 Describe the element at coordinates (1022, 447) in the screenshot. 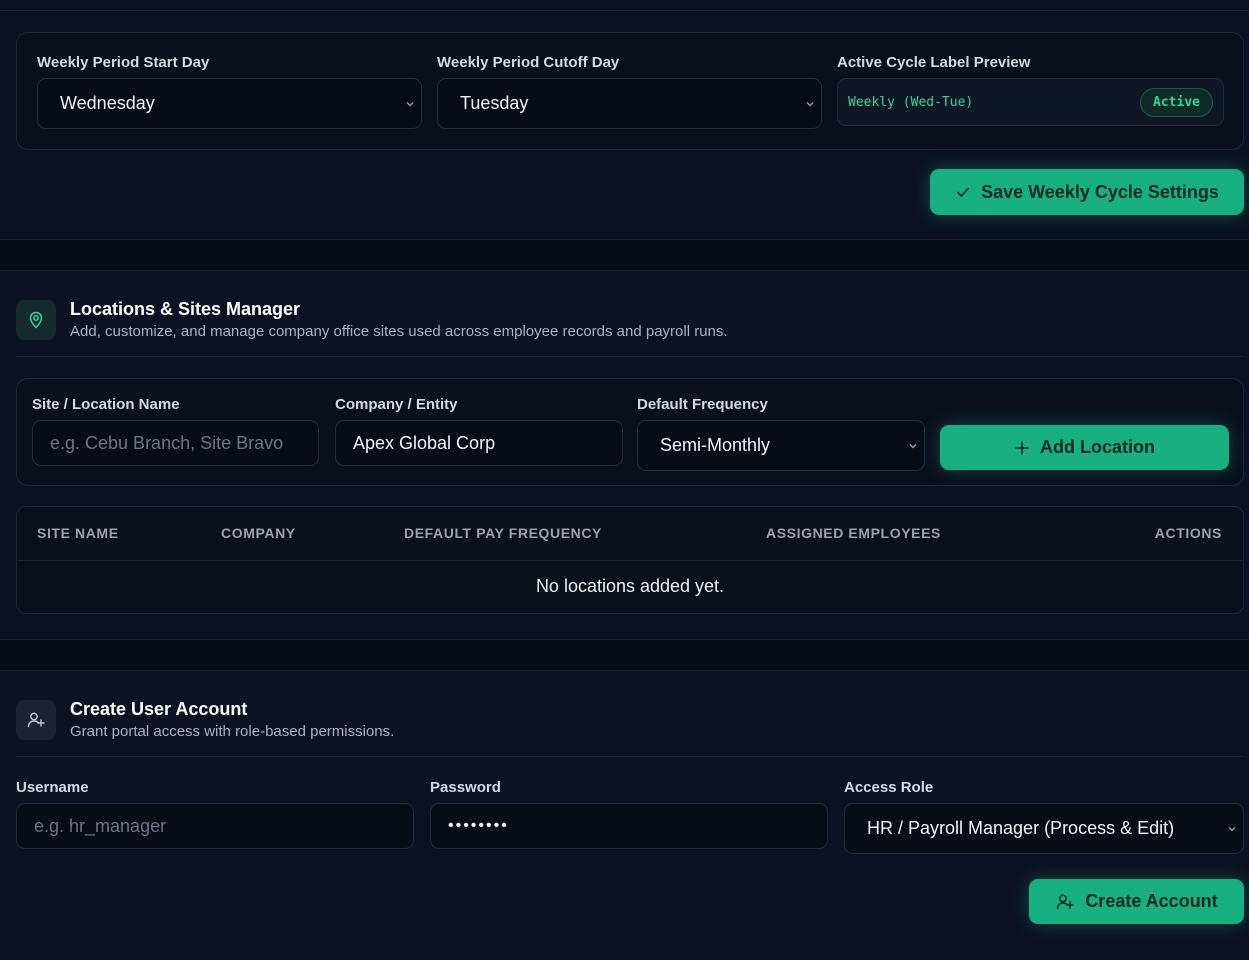

I see `plus-icon` at that location.